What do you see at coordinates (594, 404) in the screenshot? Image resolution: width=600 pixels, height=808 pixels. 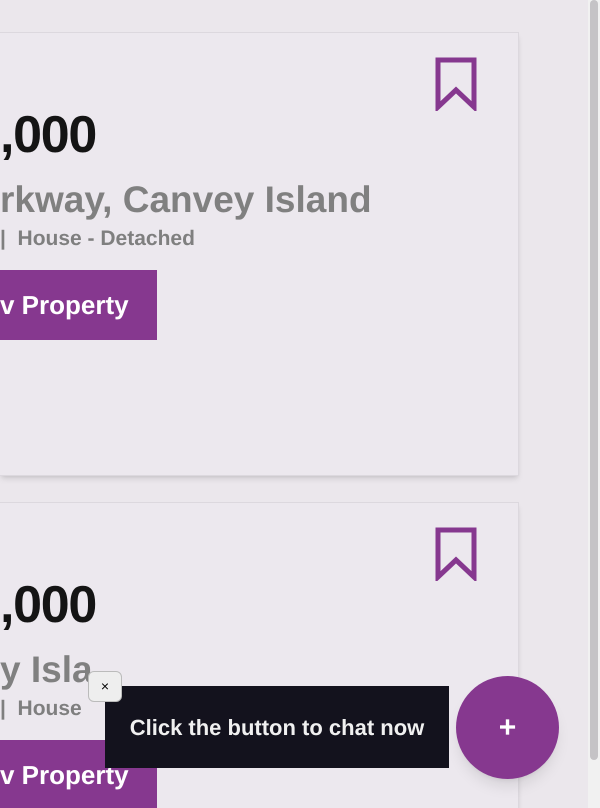 I see `scrollbar` at bounding box center [594, 404].